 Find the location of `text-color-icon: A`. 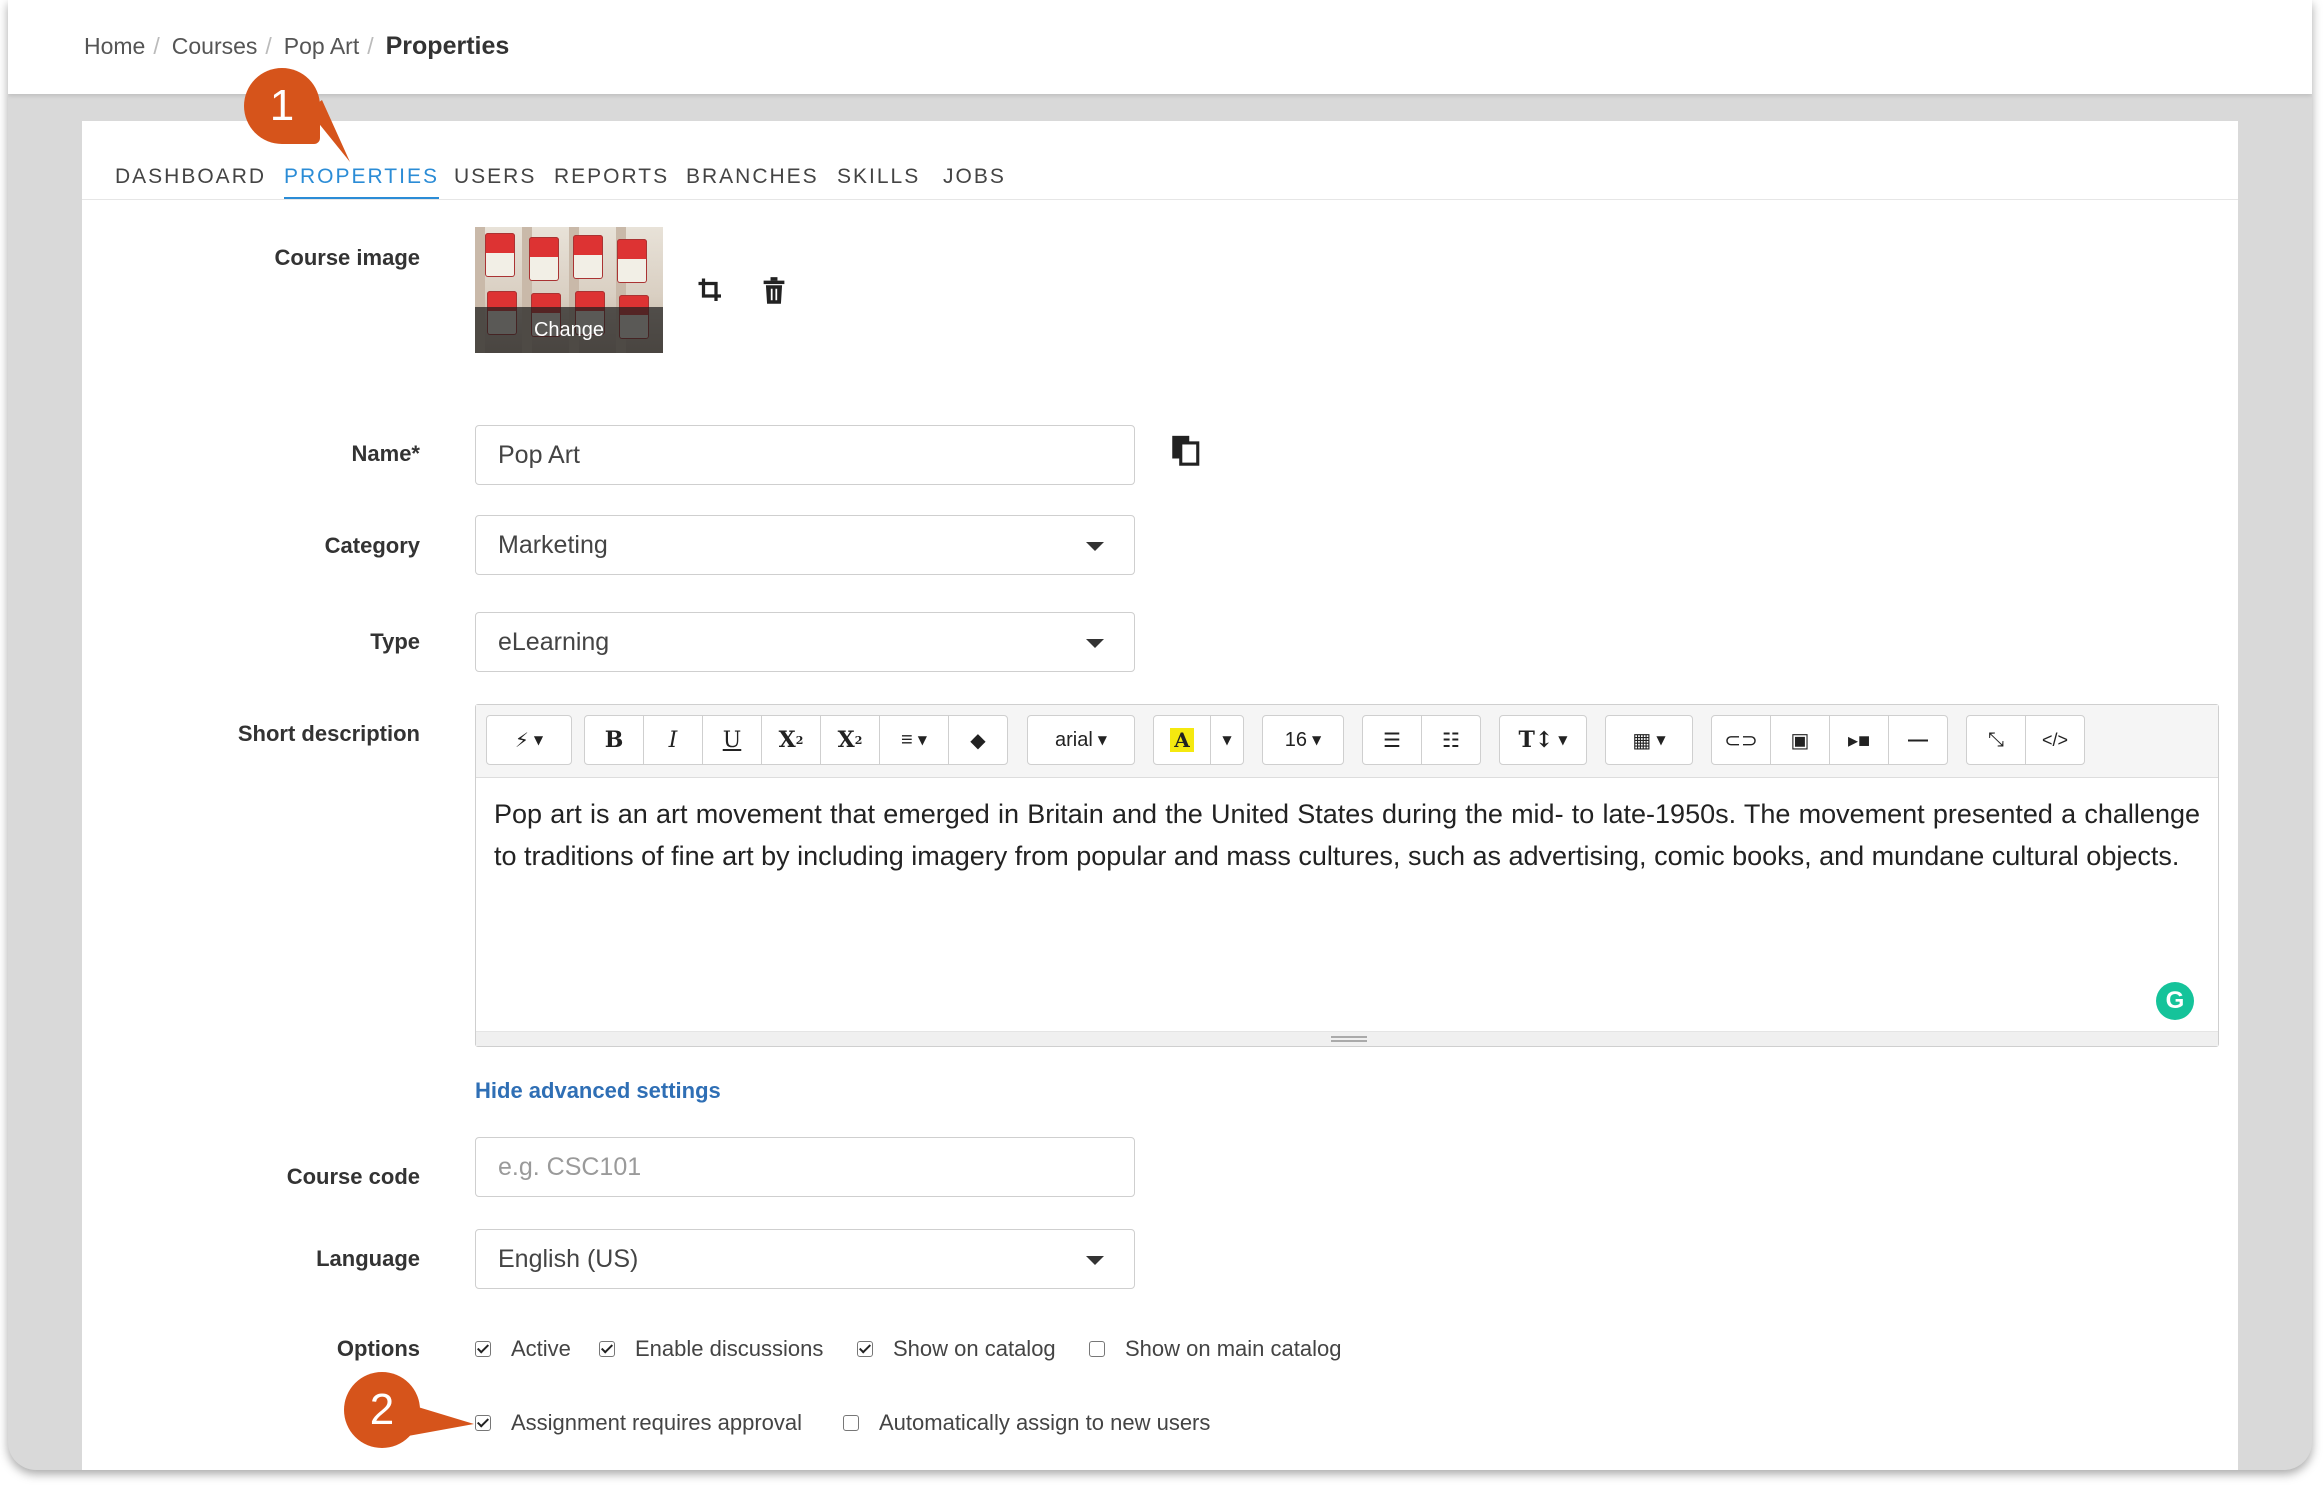

text-color-icon: A is located at coordinates (1182, 740).